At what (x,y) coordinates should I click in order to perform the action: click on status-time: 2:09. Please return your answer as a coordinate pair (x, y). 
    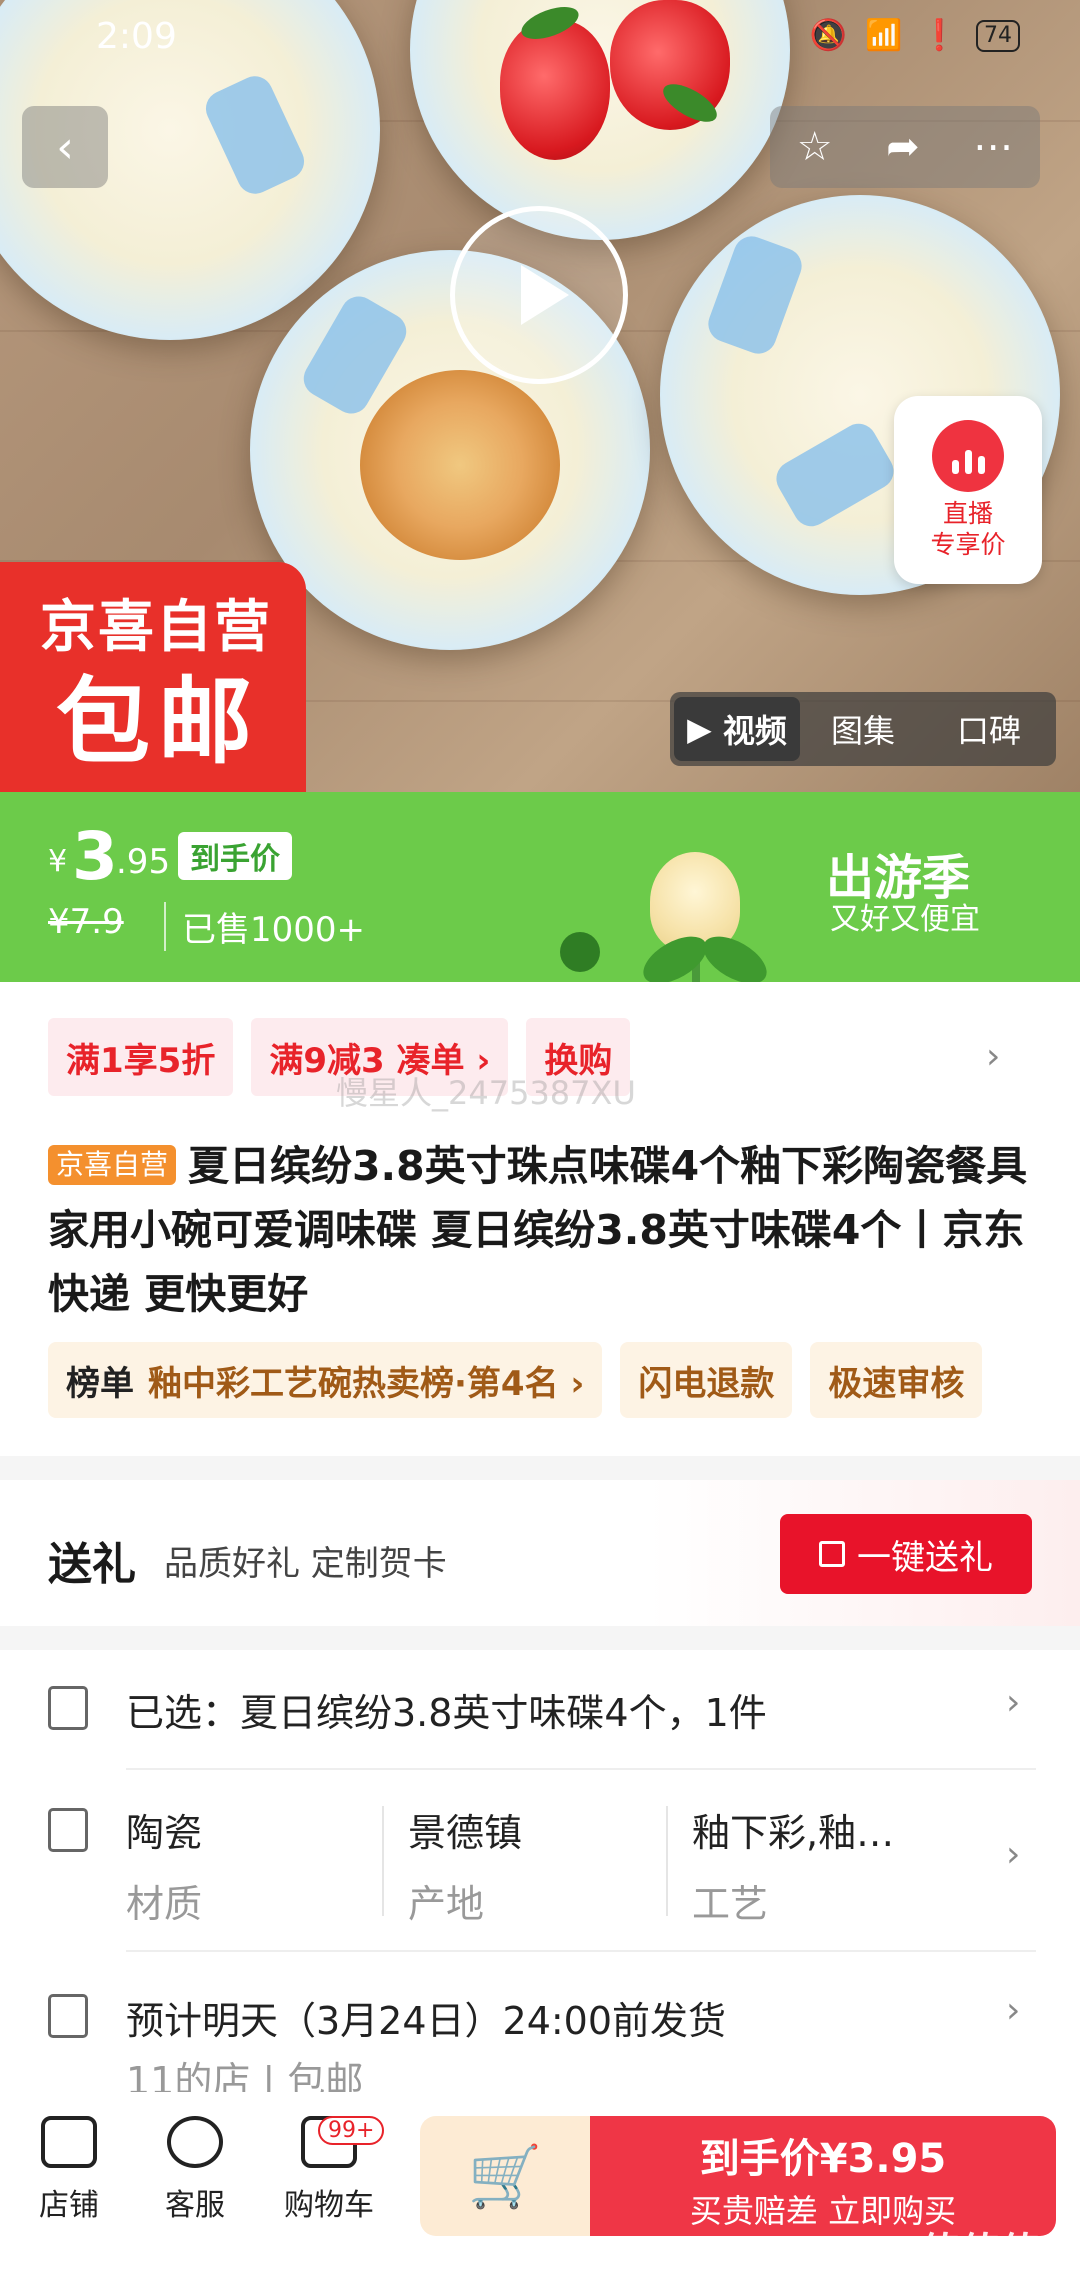
    Looking at the image, I should click on (136, 36).